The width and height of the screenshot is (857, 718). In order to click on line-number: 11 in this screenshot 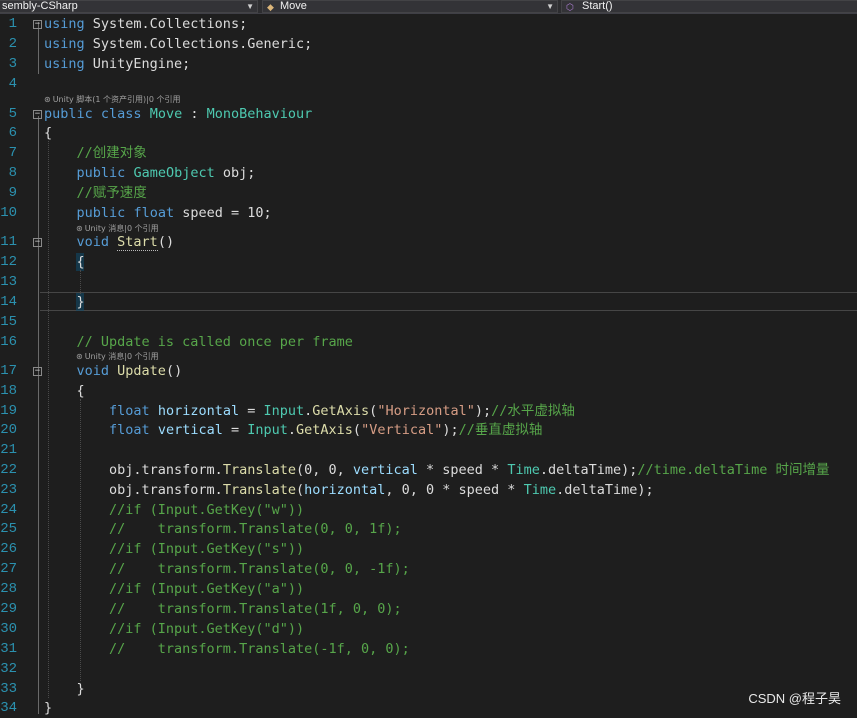, I will do `click(8, 242)`.